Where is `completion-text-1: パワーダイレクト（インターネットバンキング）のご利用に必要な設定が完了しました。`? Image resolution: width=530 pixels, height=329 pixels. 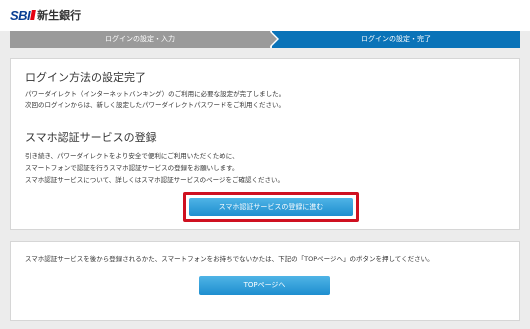 completion-text-1: パワーダイレクト（インターネットバンキング）のご利用に必要な設定が完了しました。 is located at coordinates (155, 94).